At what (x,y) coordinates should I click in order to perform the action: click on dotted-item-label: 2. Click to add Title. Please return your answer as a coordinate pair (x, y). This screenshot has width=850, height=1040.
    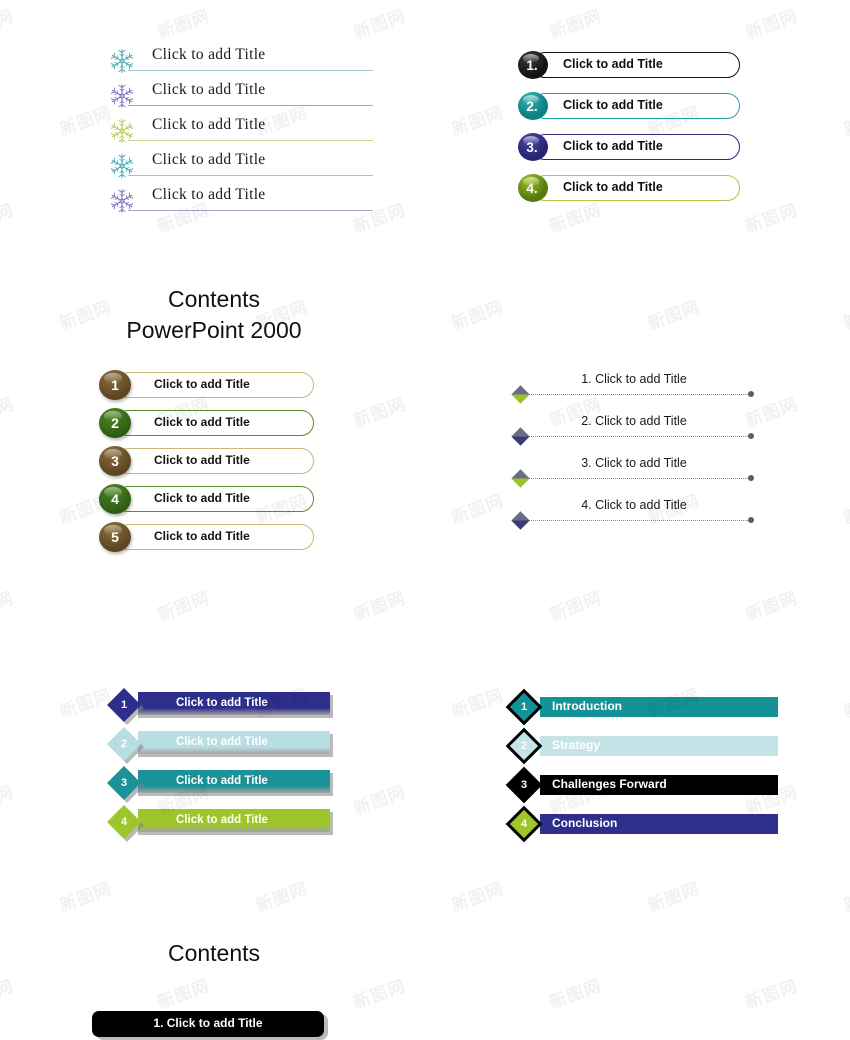
    Looking at the image, I should click on (634, 421).